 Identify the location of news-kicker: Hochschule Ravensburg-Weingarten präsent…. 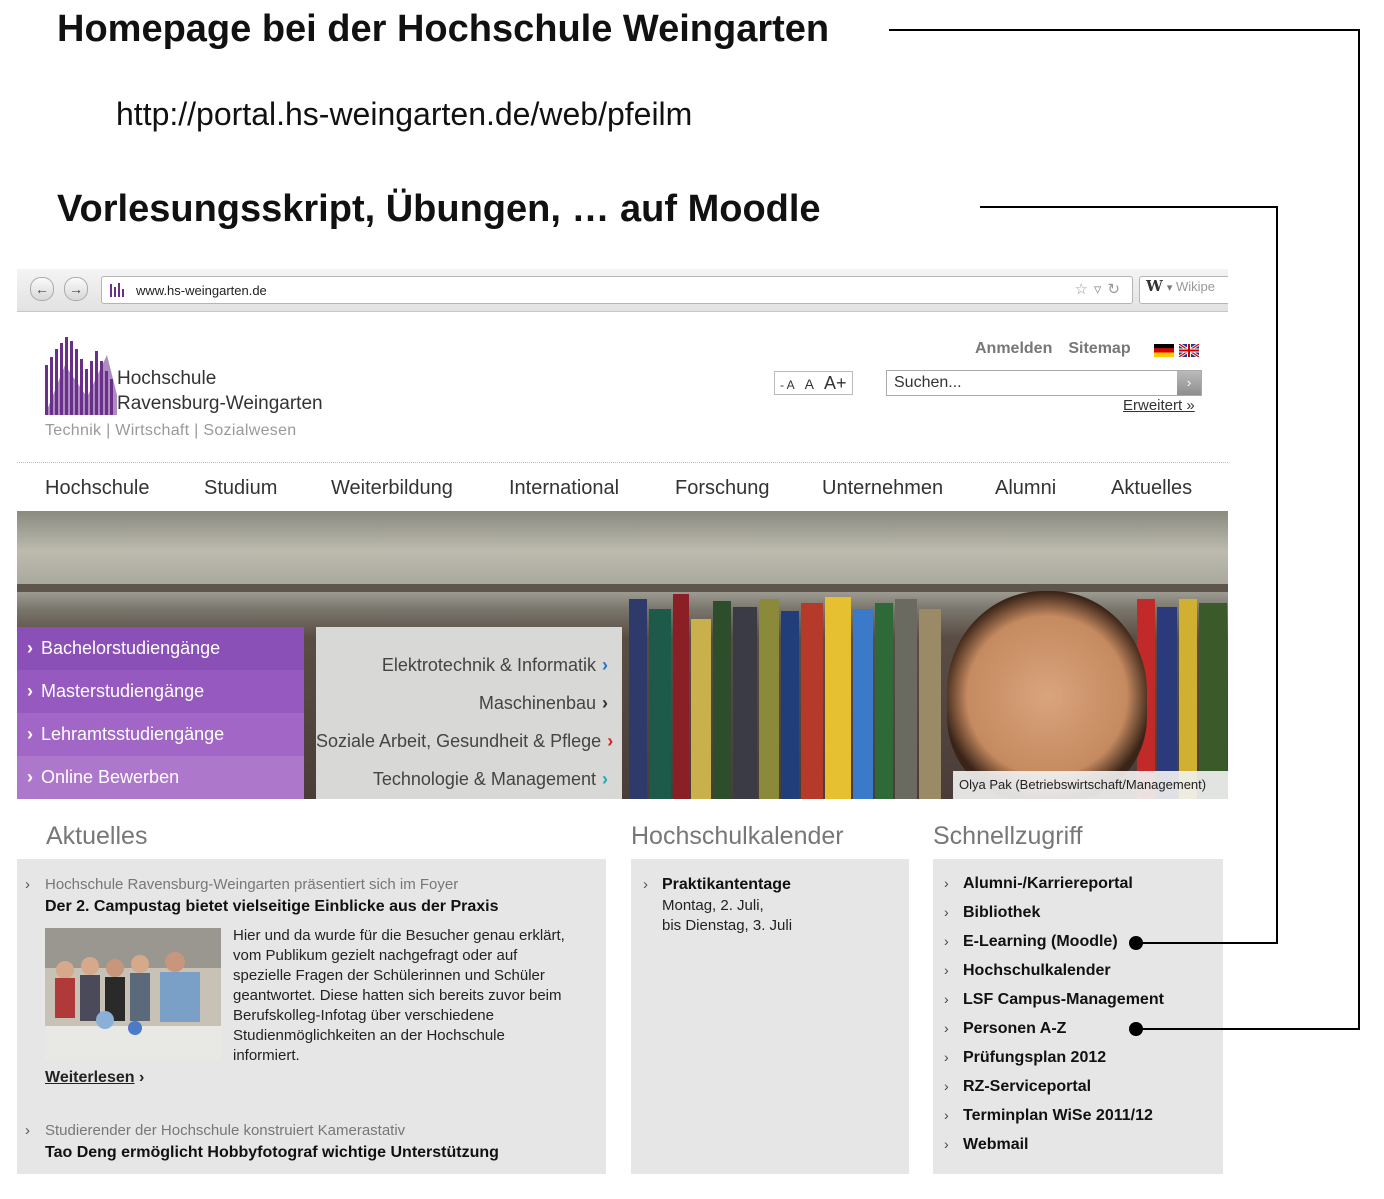
(252, 884).